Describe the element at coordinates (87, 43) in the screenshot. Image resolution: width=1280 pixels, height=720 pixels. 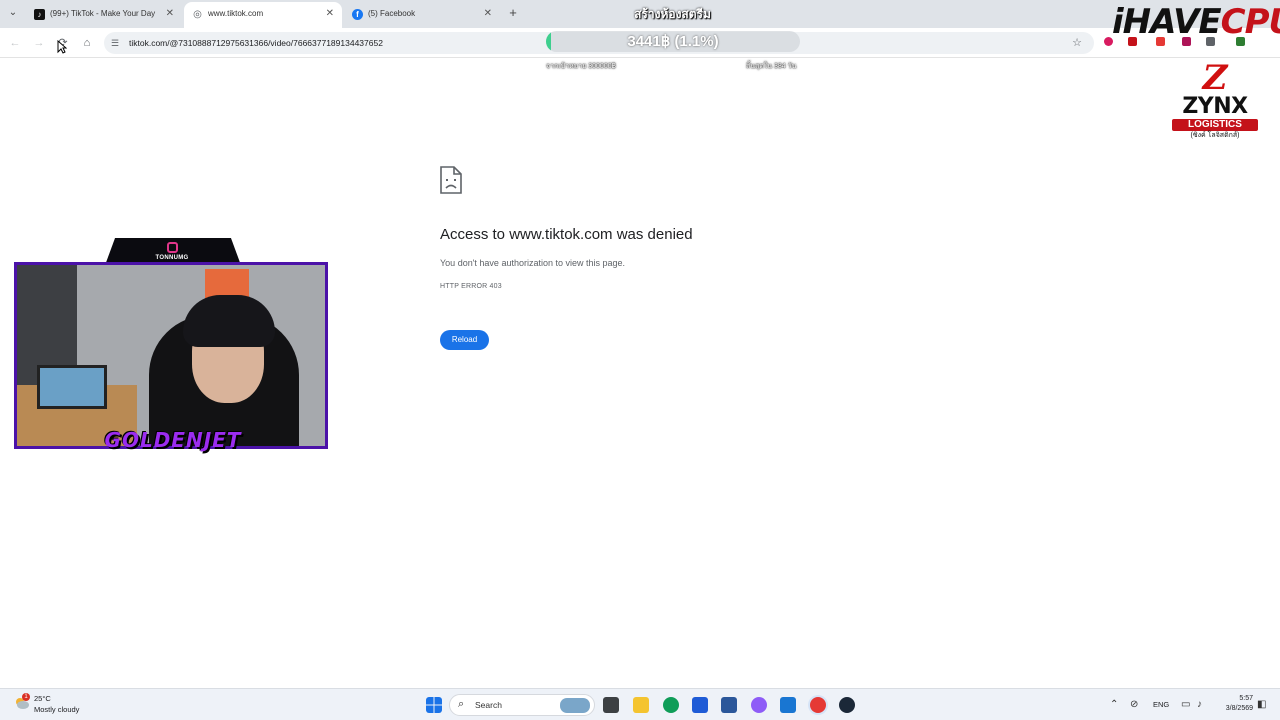
I see `home-button: ⌂` at that location.